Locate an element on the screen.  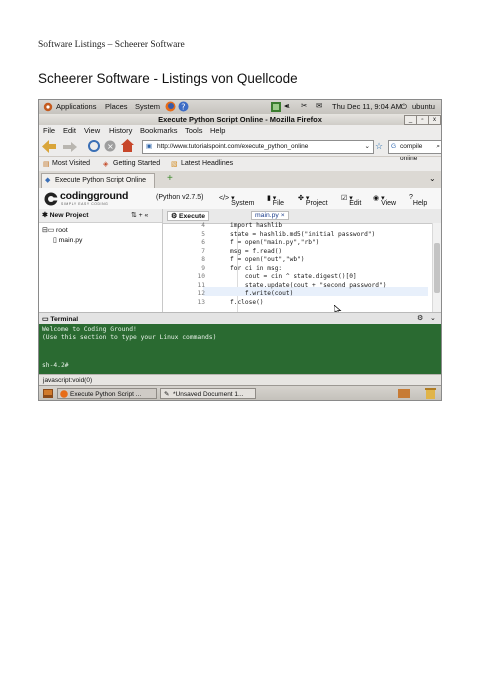
code-line: for ci in msg: is located at coordinates (256, 268).